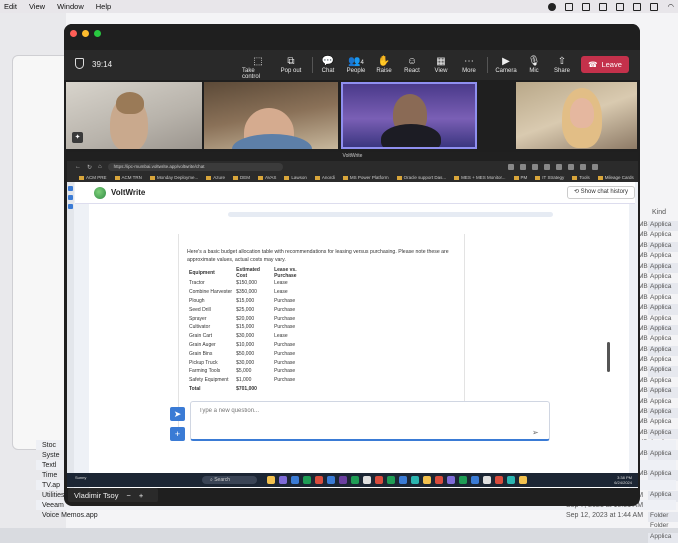 The image size is (678, 543). Describe the element at coordinates (100, 167) in the screenshot. I see `home-icon: ⌂` at that location.